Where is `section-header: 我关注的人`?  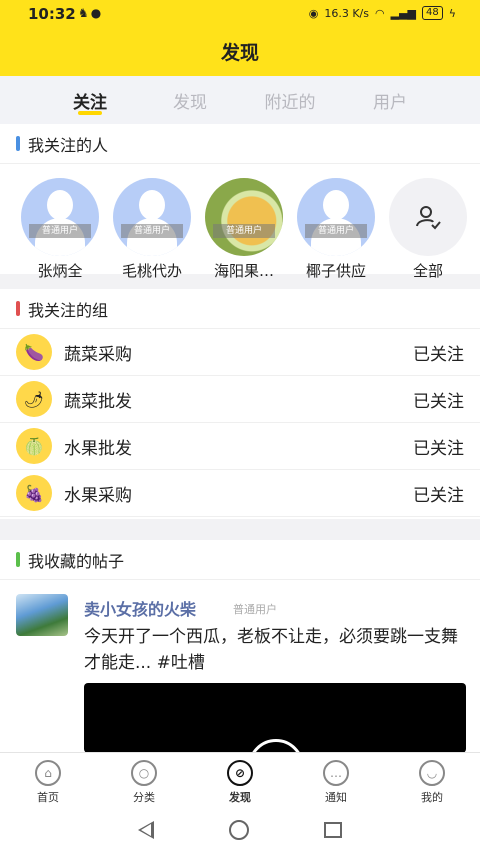
section-header: 我关注的人 is located at coordinates (240, 144).